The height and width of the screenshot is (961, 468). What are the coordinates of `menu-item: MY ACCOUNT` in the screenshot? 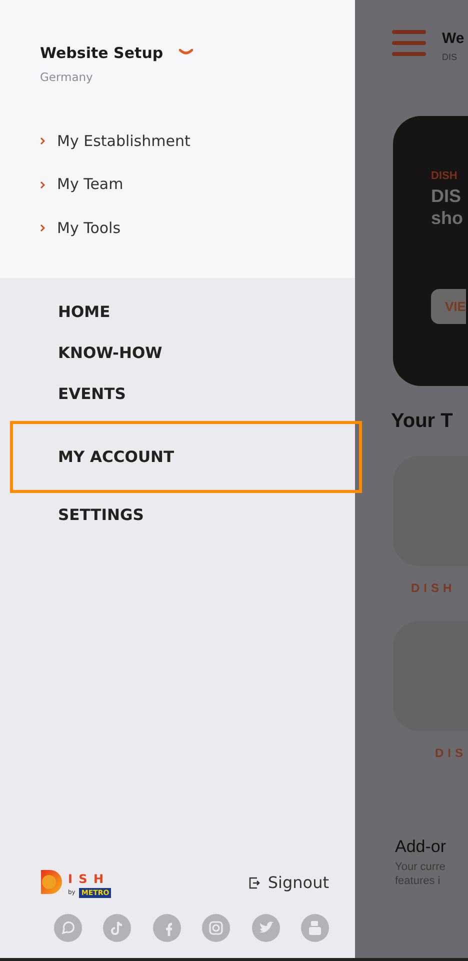 It's located at (186, 457).